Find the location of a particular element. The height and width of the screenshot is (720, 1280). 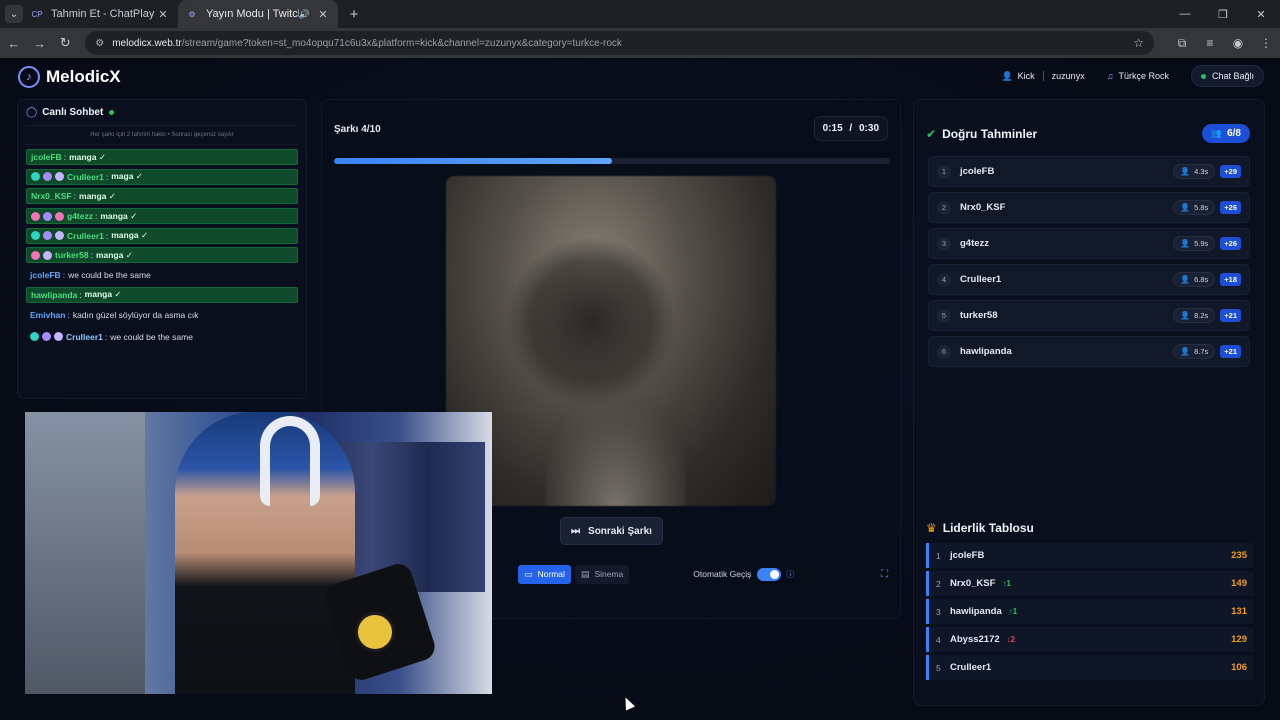

mode-cinema-label: Sinema is located at coordinates (609, 574).